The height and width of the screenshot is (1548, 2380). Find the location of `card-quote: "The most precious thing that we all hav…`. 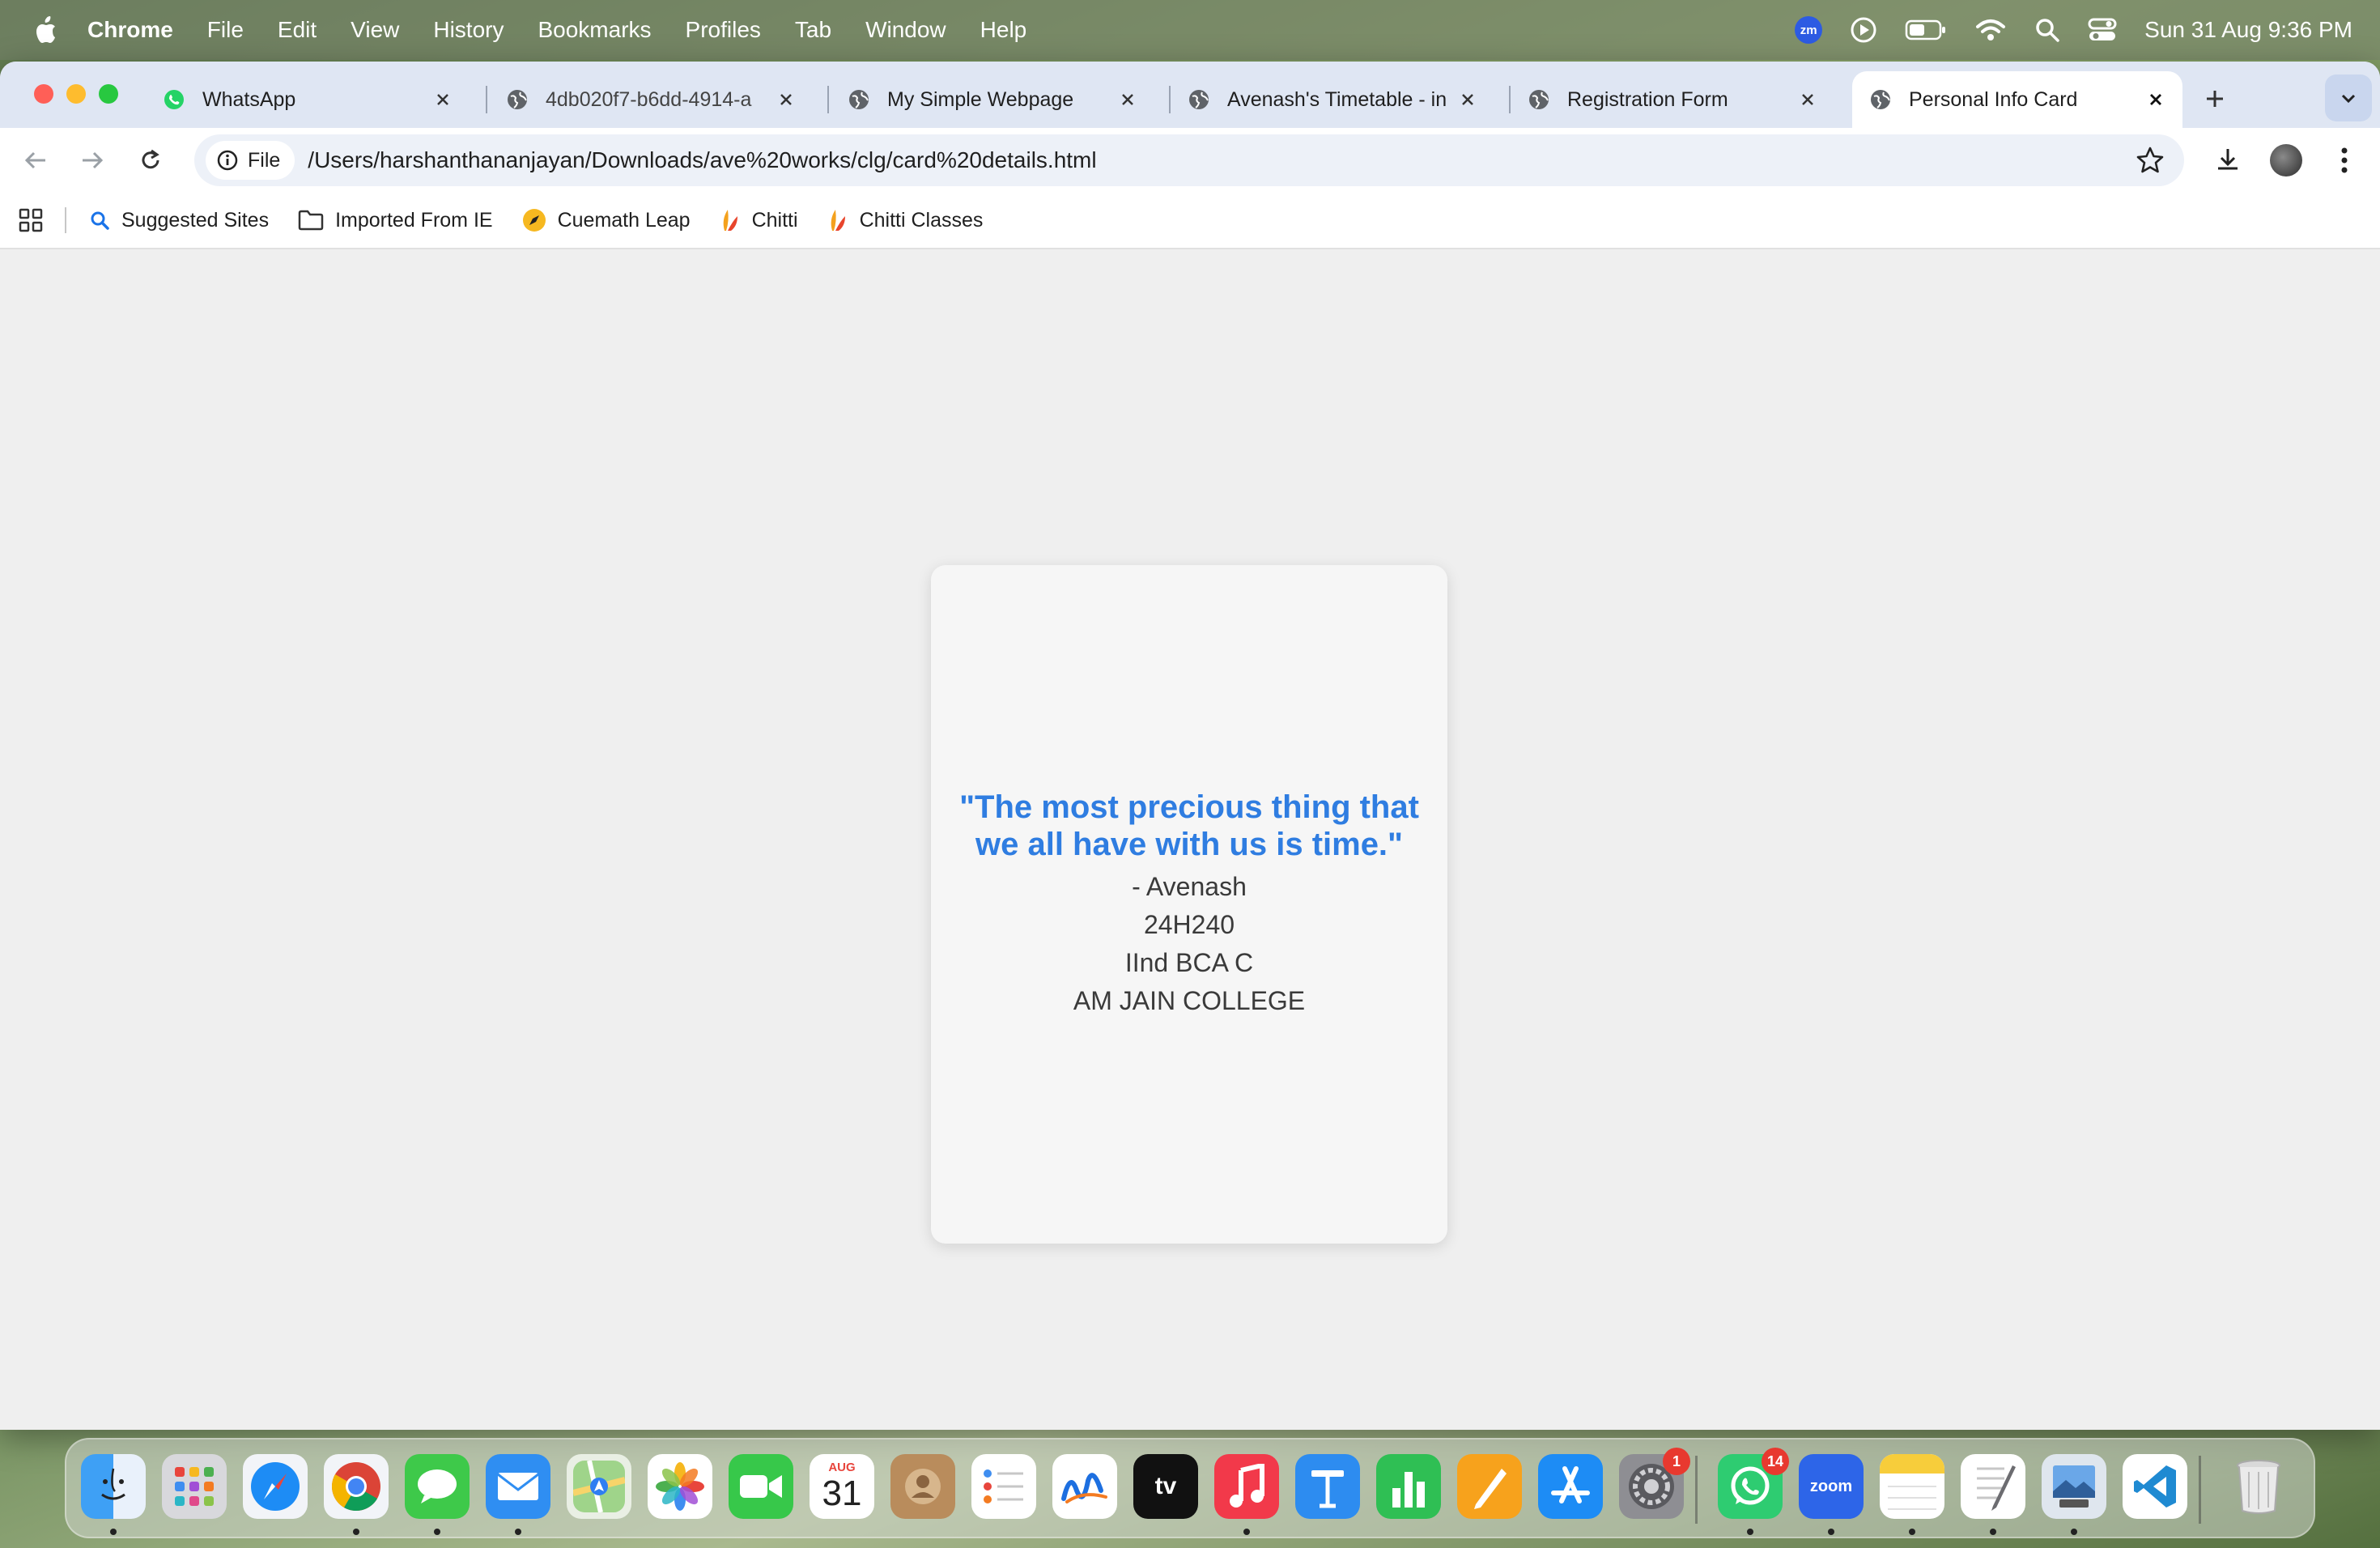

card-quote: "The most precious thing that we all hav… is located at coordinates (1189, 826).